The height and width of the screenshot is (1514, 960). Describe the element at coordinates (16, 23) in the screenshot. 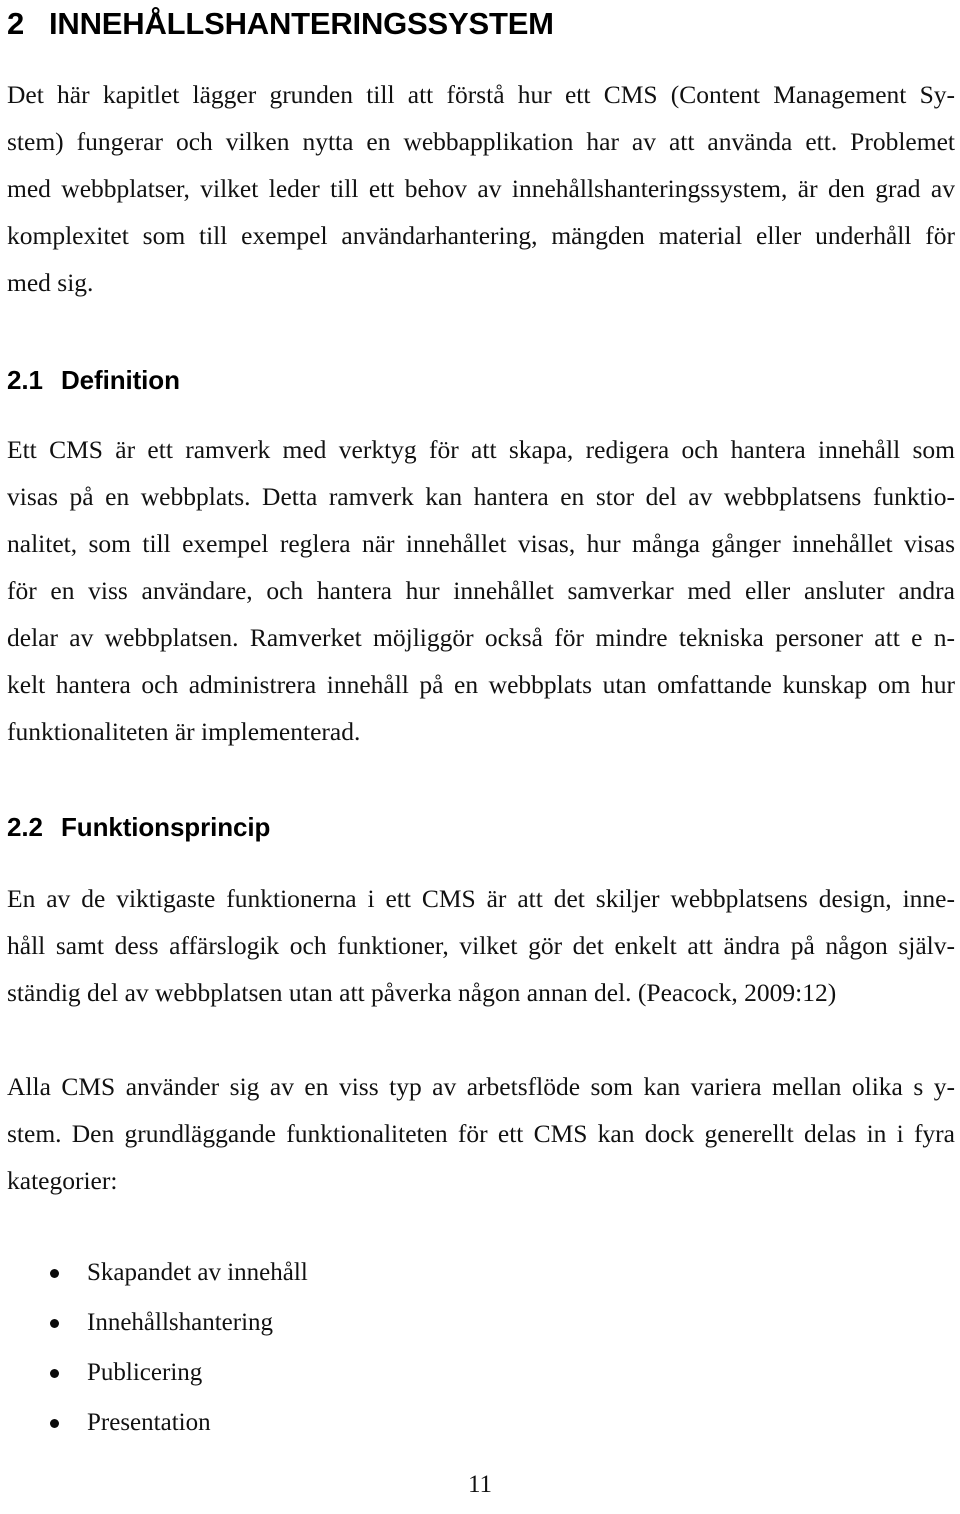

I see `chapter-number: 2` at that location.